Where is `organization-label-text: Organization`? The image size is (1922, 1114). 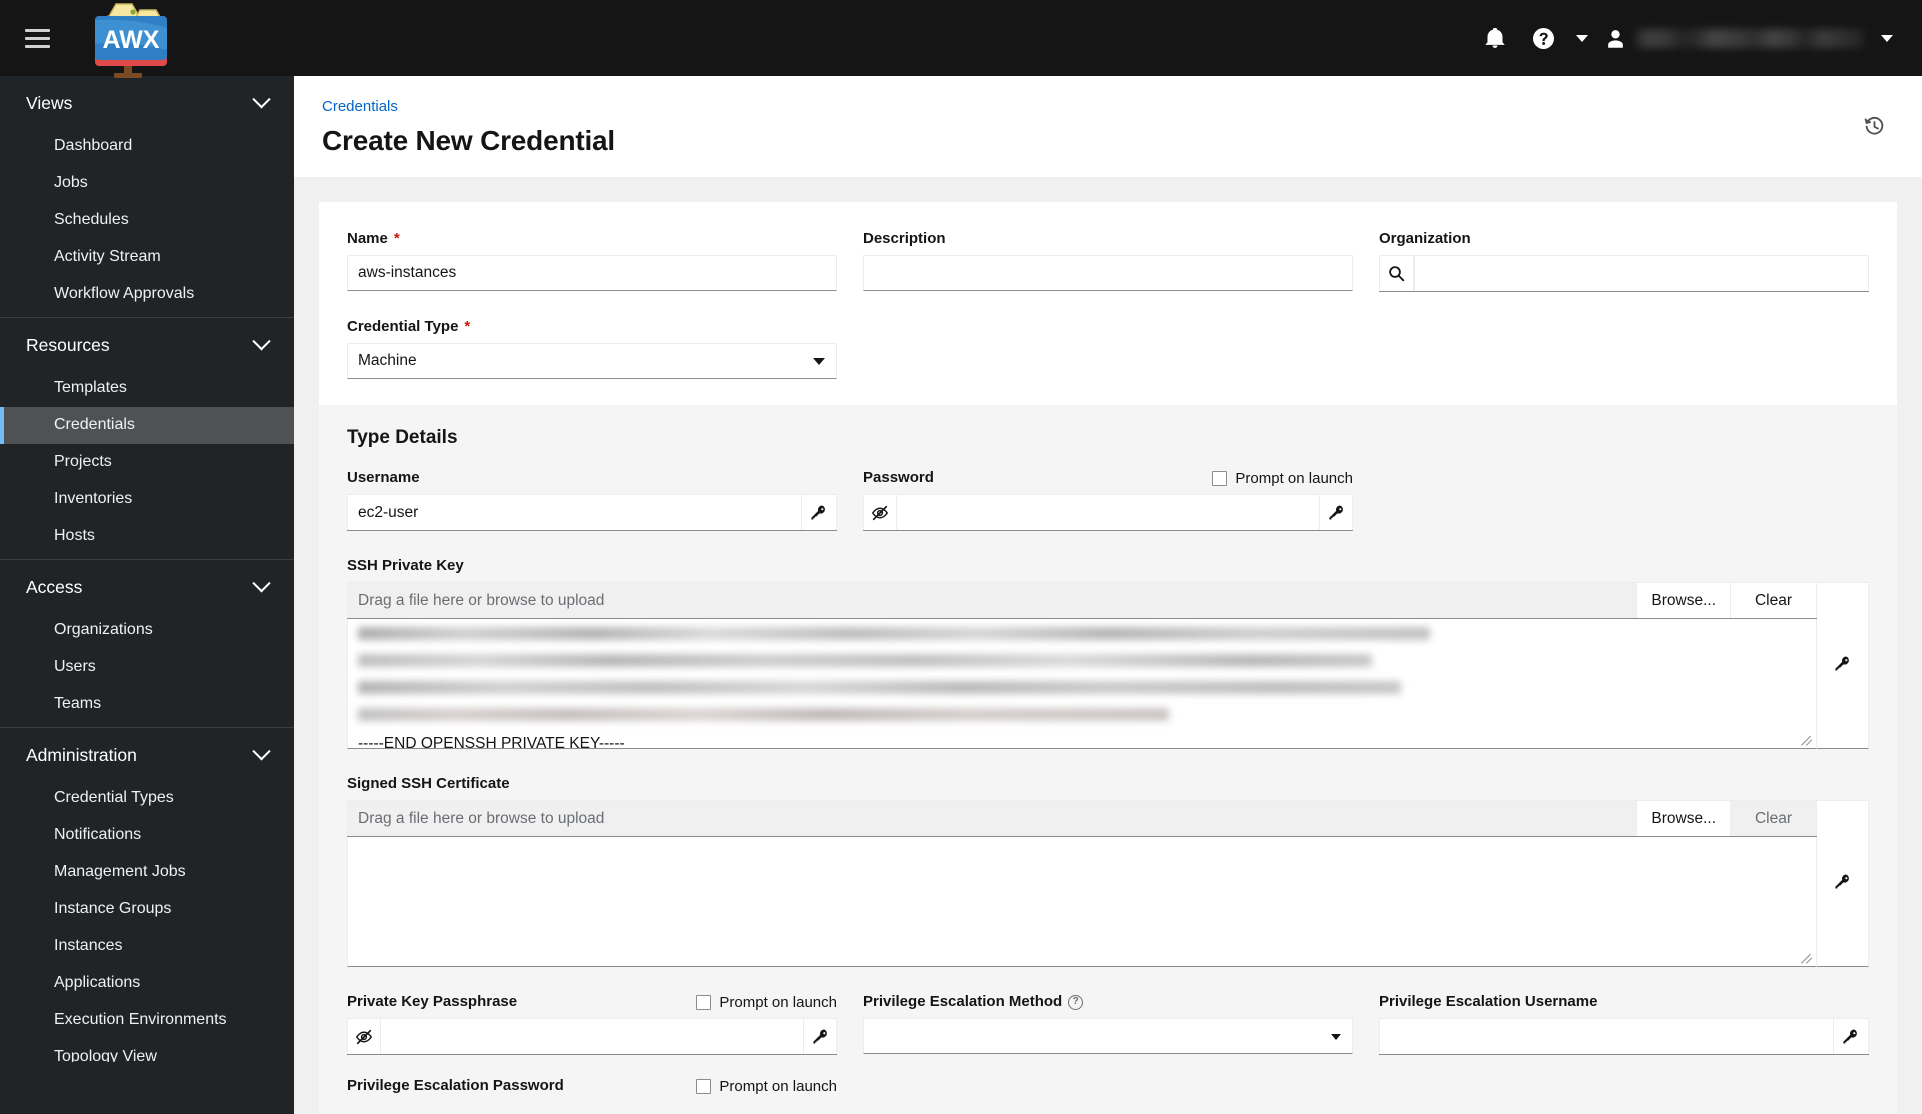 organization-label-text: Organization is located at coordinates (1425, 238).